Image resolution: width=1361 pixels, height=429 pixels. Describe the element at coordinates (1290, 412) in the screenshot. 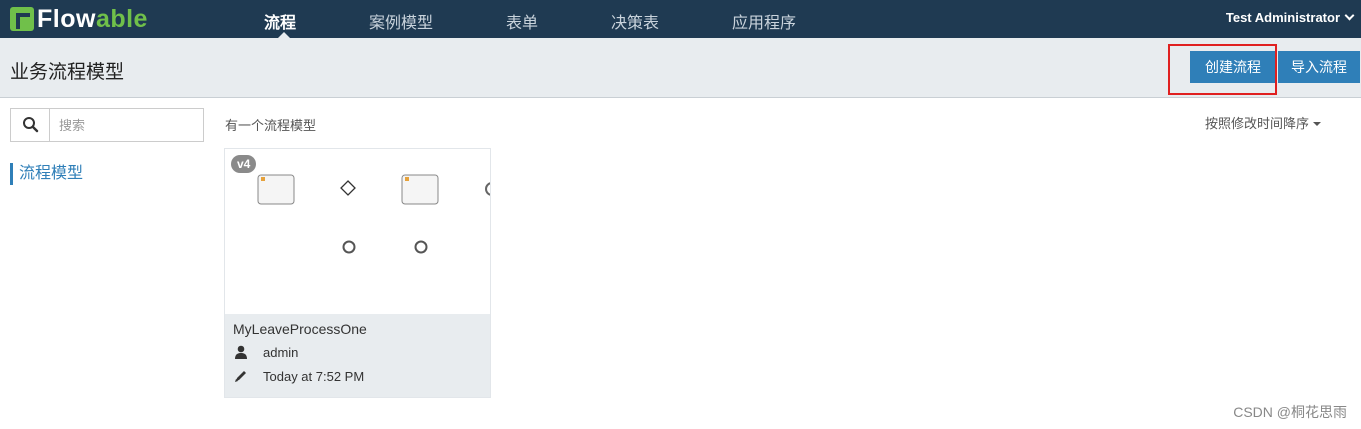

I see `watermark: CSDN @桐花思雨` at that location.